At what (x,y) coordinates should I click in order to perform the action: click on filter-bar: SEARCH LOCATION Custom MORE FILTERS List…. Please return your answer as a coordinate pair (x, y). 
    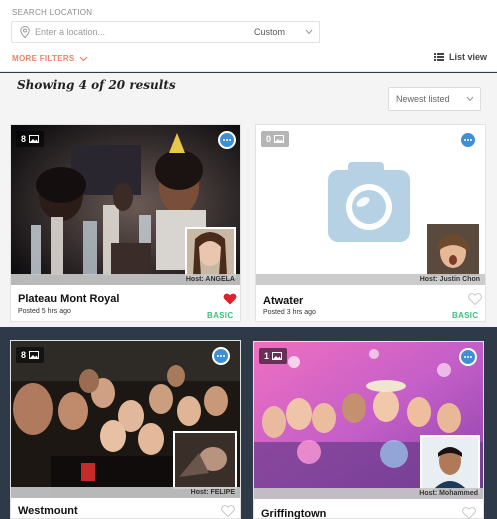
    Looking at the image, I should click on (248, 36).